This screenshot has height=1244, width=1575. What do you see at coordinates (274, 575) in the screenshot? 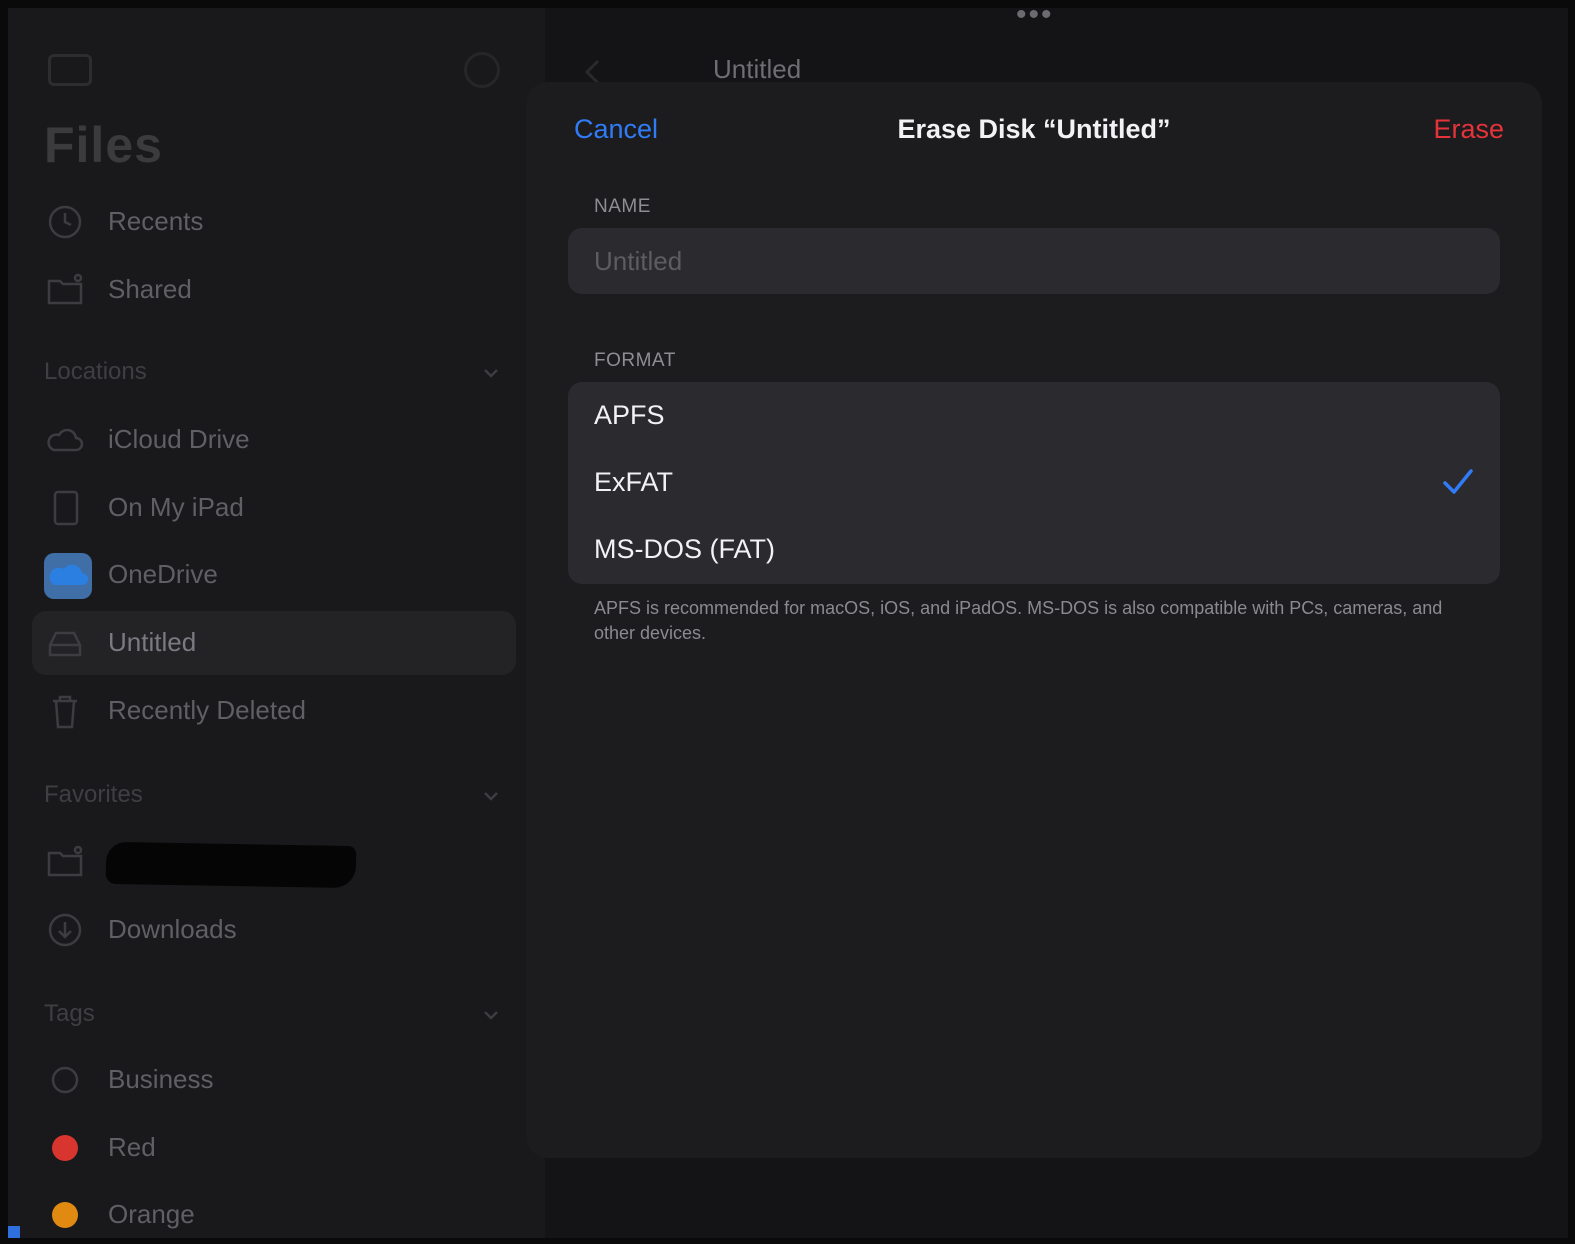
I see `sidebar-item-onedrive: OneDrive` at bounding box center [274, 575].